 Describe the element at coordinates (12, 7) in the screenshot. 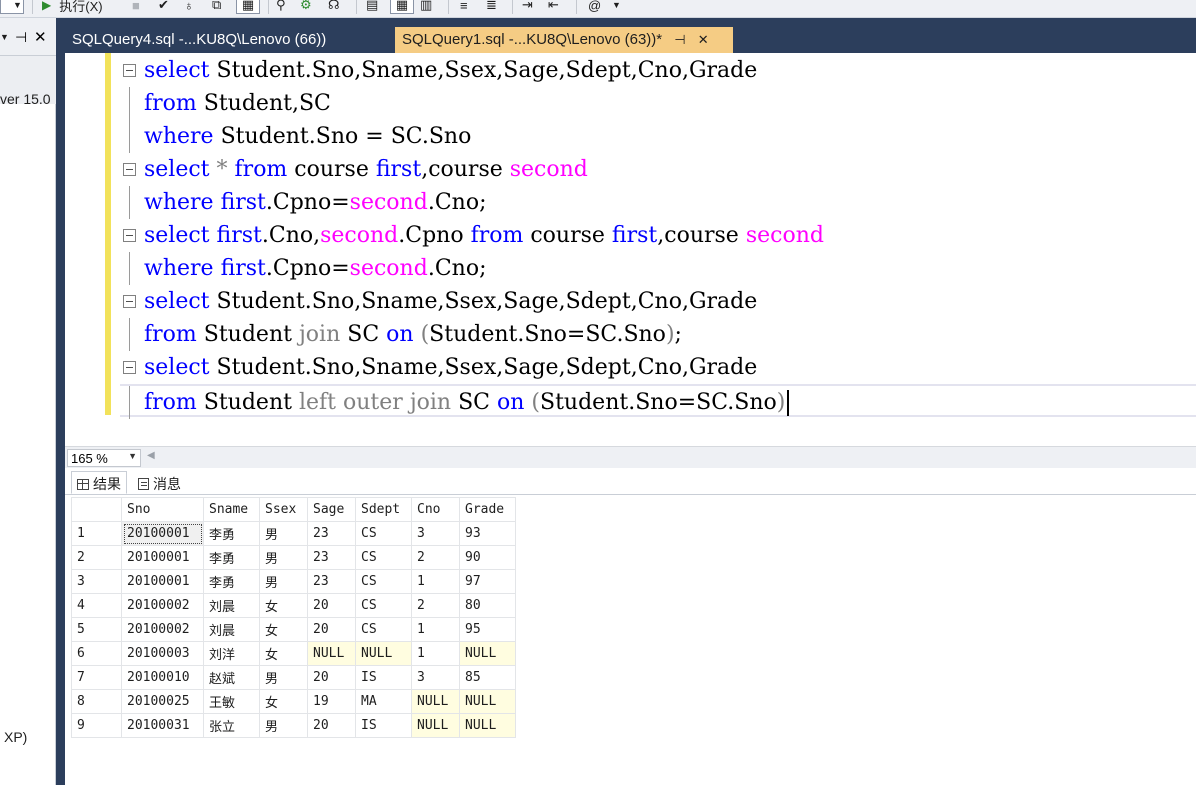

I see `database-dropdown: ▼` at that location.